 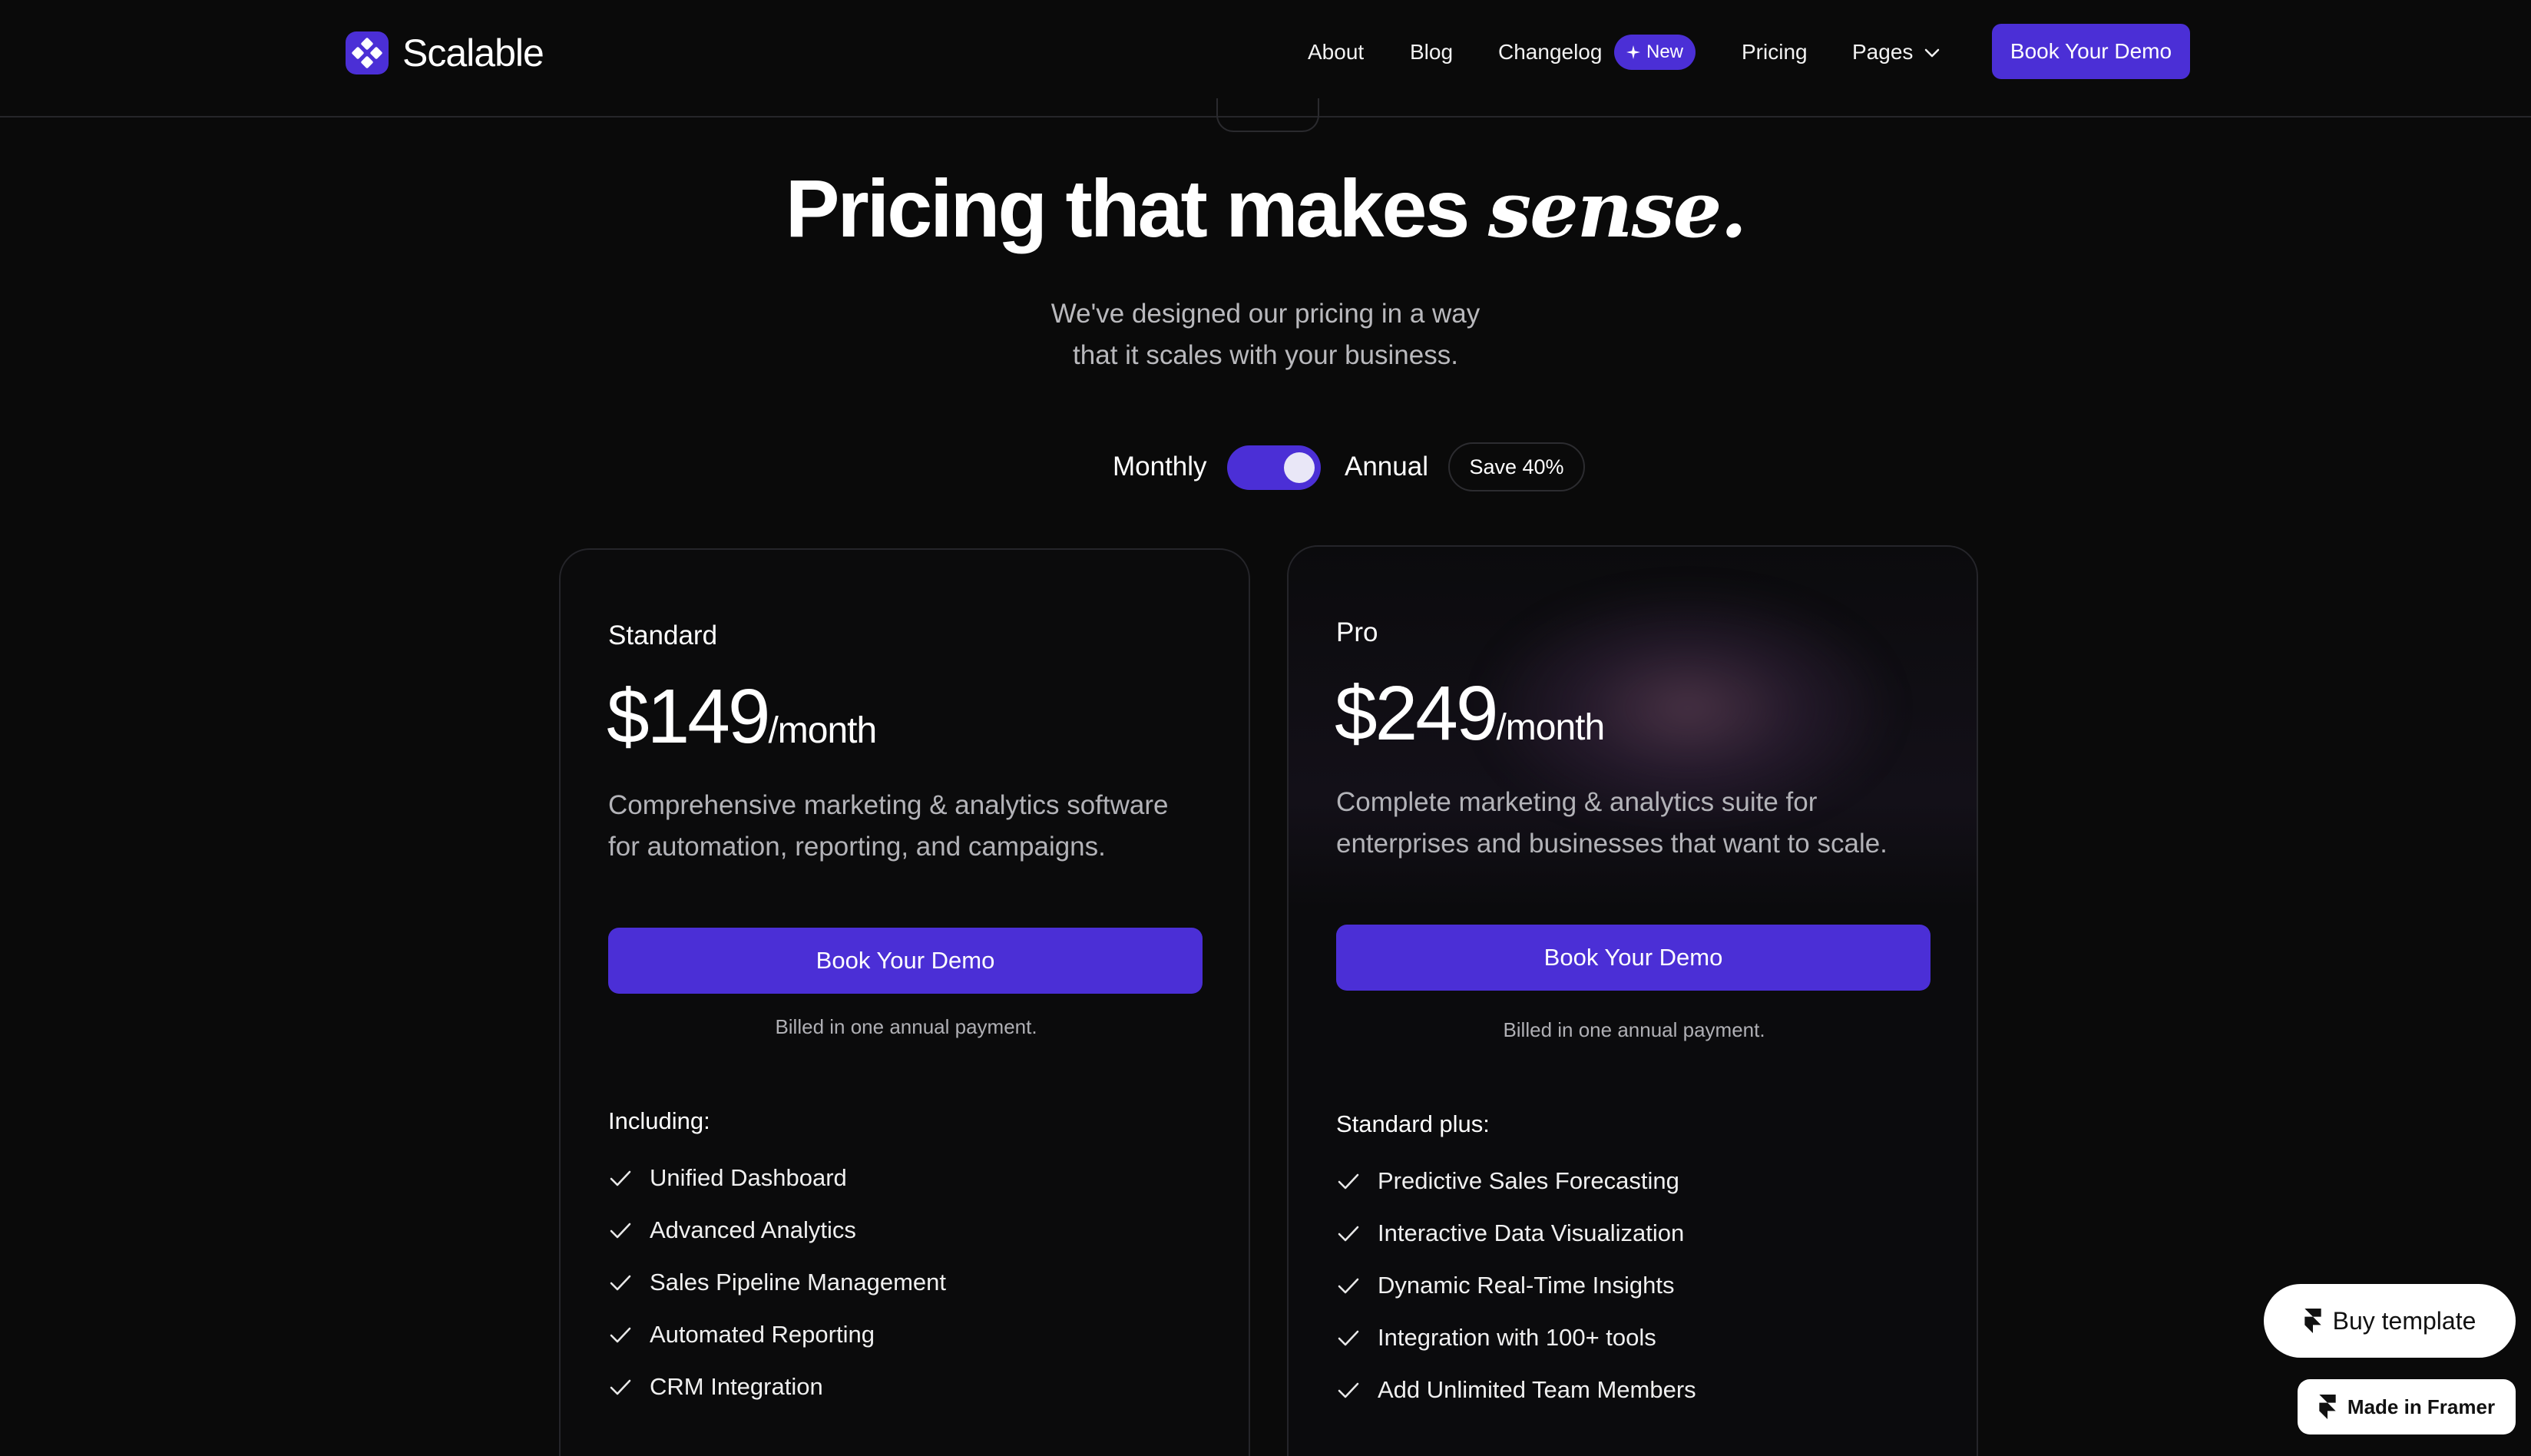 What do you see at coordinates (2404, 1320) in the screenshot?
I see `buy-template-label: Buy template` at bounding box center [2404, 1320].